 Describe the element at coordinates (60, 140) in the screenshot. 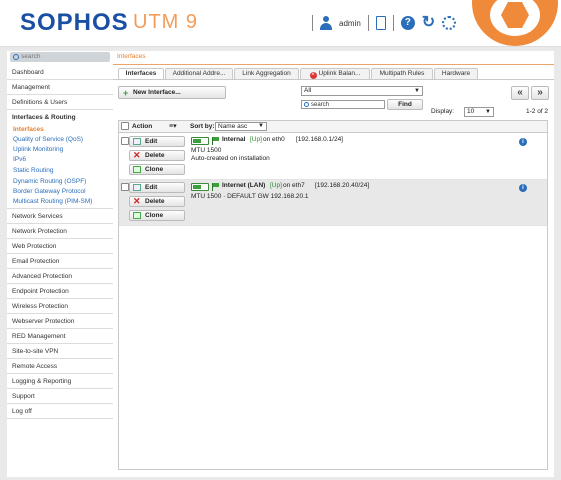

I see `sidebar-sub-qos: Quality of Service (QoS)` at that location.